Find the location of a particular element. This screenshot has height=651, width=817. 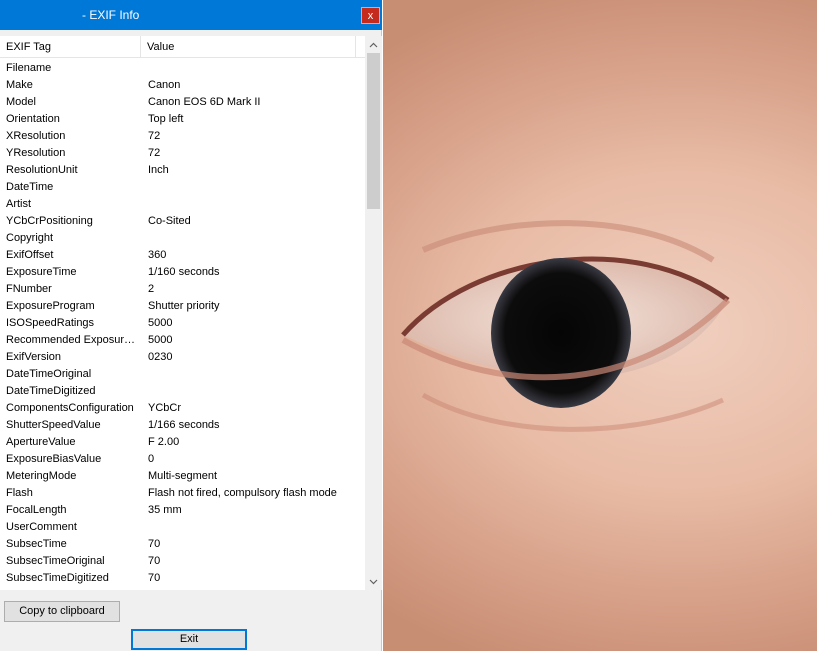

exif-tag-cell: FNumber is located at coordinates (29, 289).